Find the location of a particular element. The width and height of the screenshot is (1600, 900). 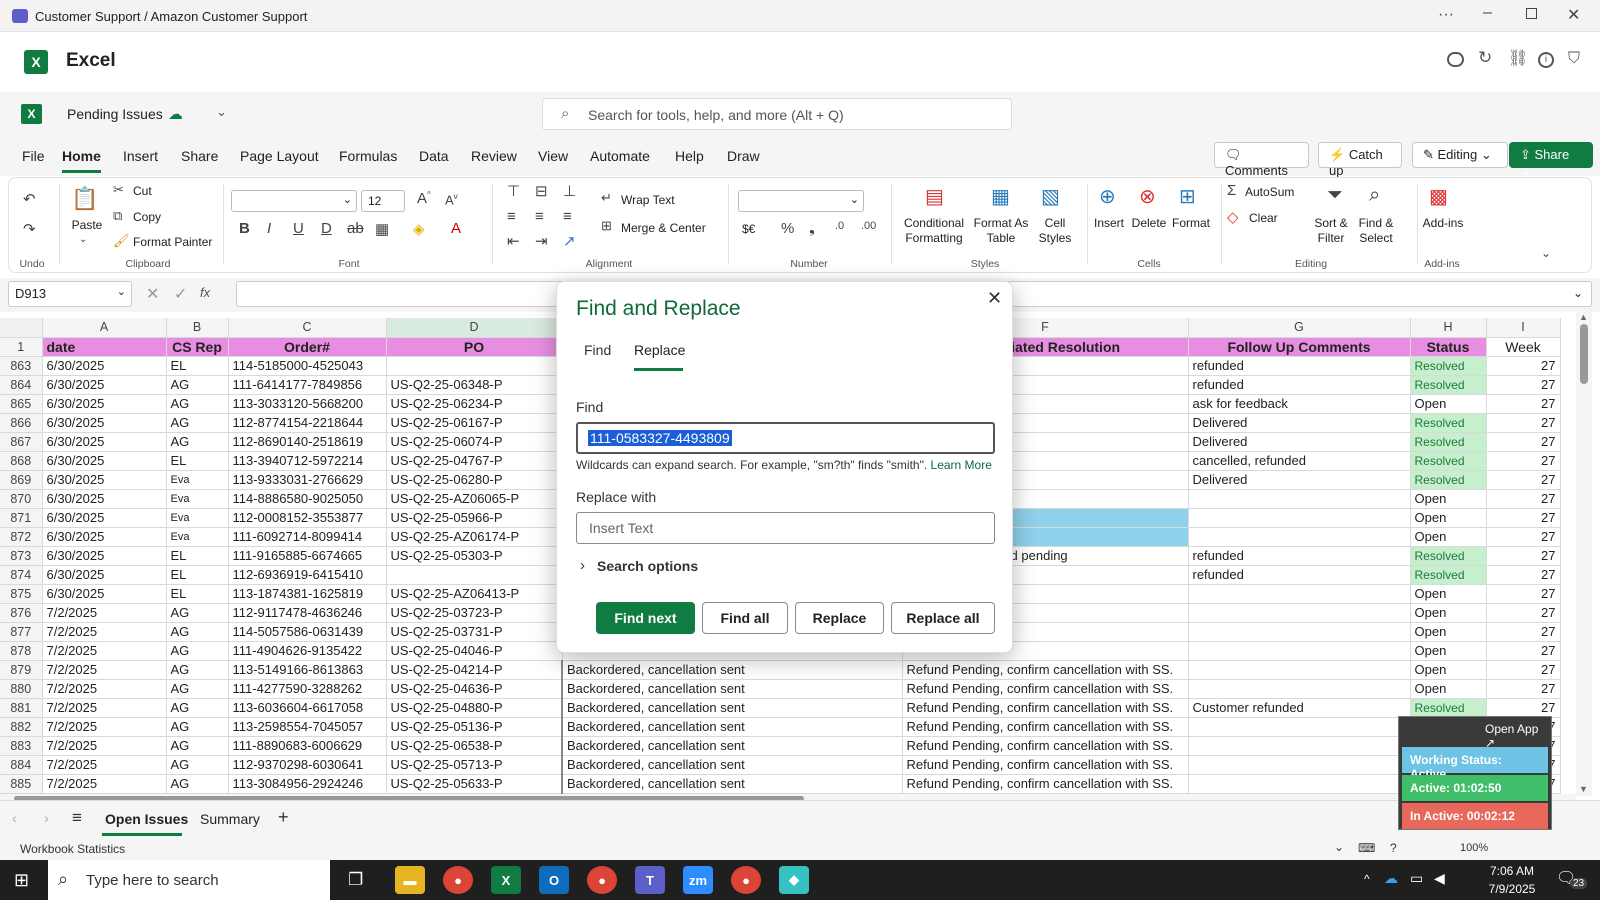

cell: 113-2598554-7045057 is located at coordinates (307, 727).